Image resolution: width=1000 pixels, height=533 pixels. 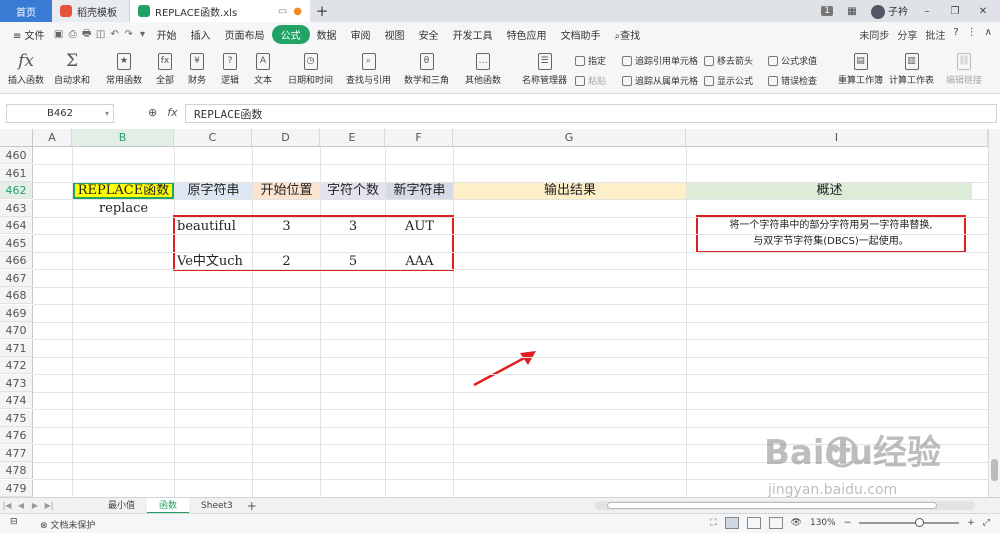 What do you see at coordinates (792, 80) in the screenshot?
I see `error-check-button: 错误检查` at bounding box center [792, 80].